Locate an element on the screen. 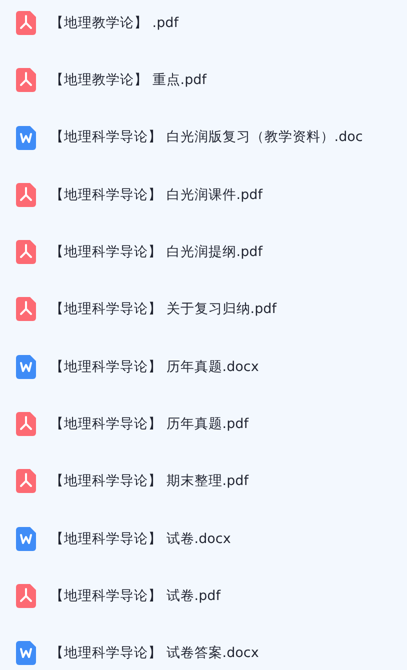  file-name: 【地理科学导论】 白光润课件.pdf is located at coordinates (156, 195).